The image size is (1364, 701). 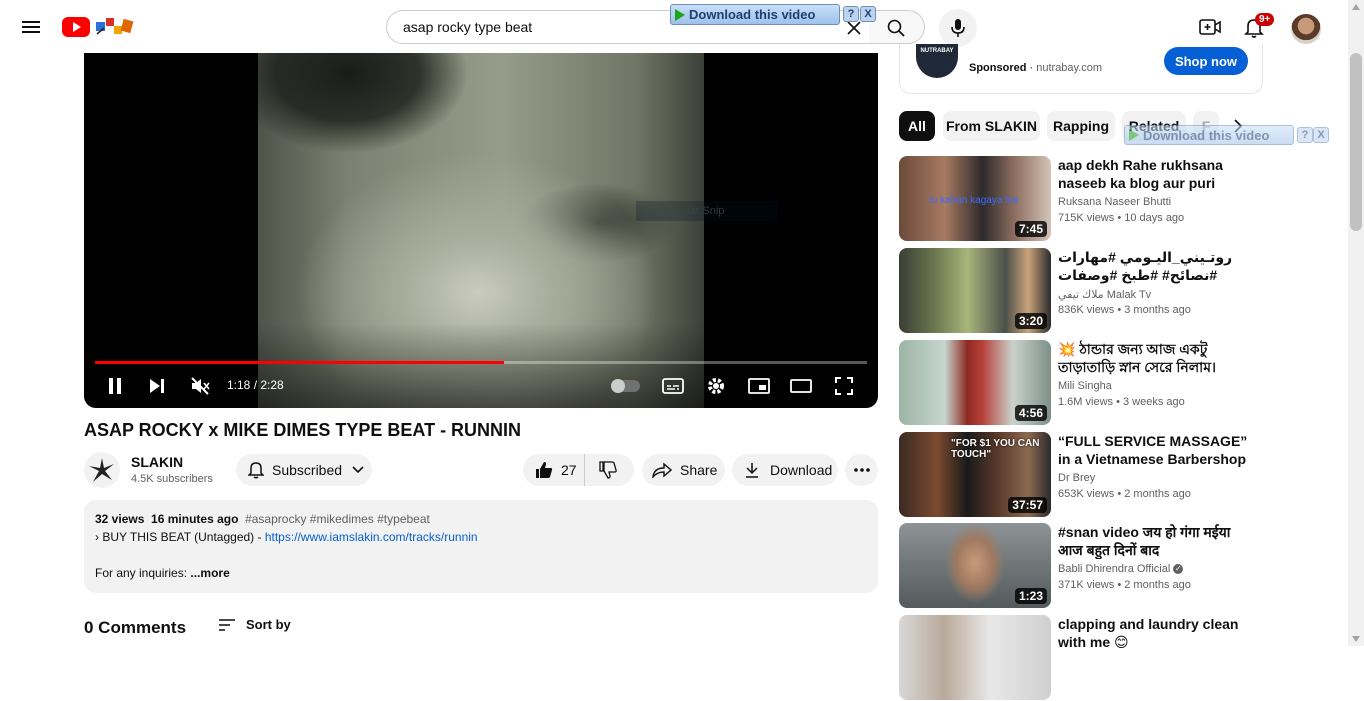 What do you see at coordinates (1154, 402) in the screenshot?
I see `recommendation-age: 3 weeks ago` at bounding box center [1154, 402].